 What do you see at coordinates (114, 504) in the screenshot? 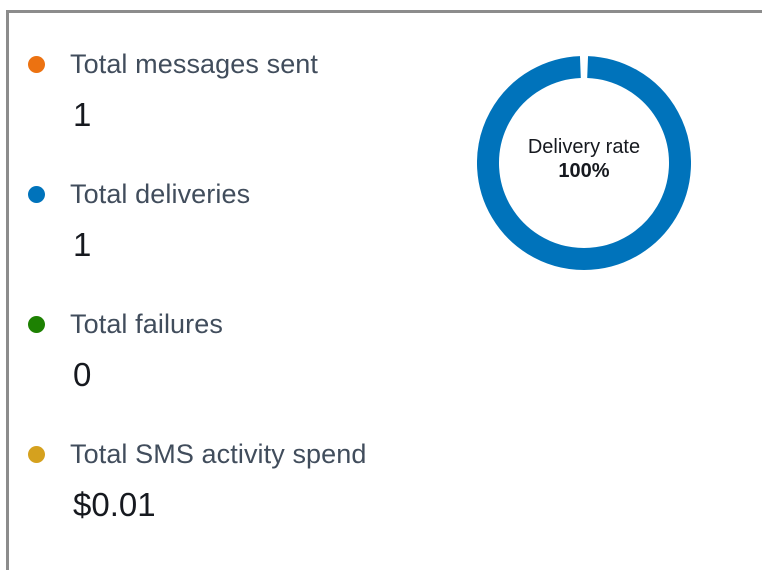
I see `metric-value: $0.01` at bounding box center [114, 504].